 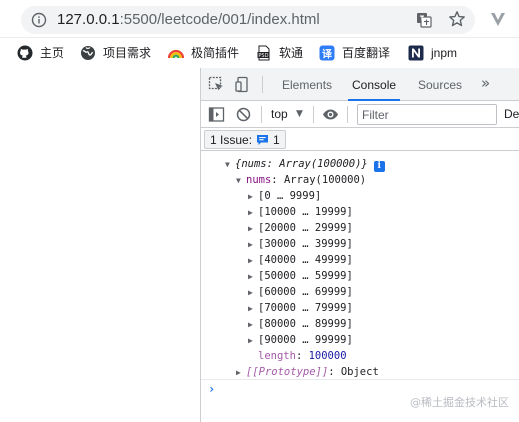 I want to click on rainbow-icon, so click(x=176, y=54).